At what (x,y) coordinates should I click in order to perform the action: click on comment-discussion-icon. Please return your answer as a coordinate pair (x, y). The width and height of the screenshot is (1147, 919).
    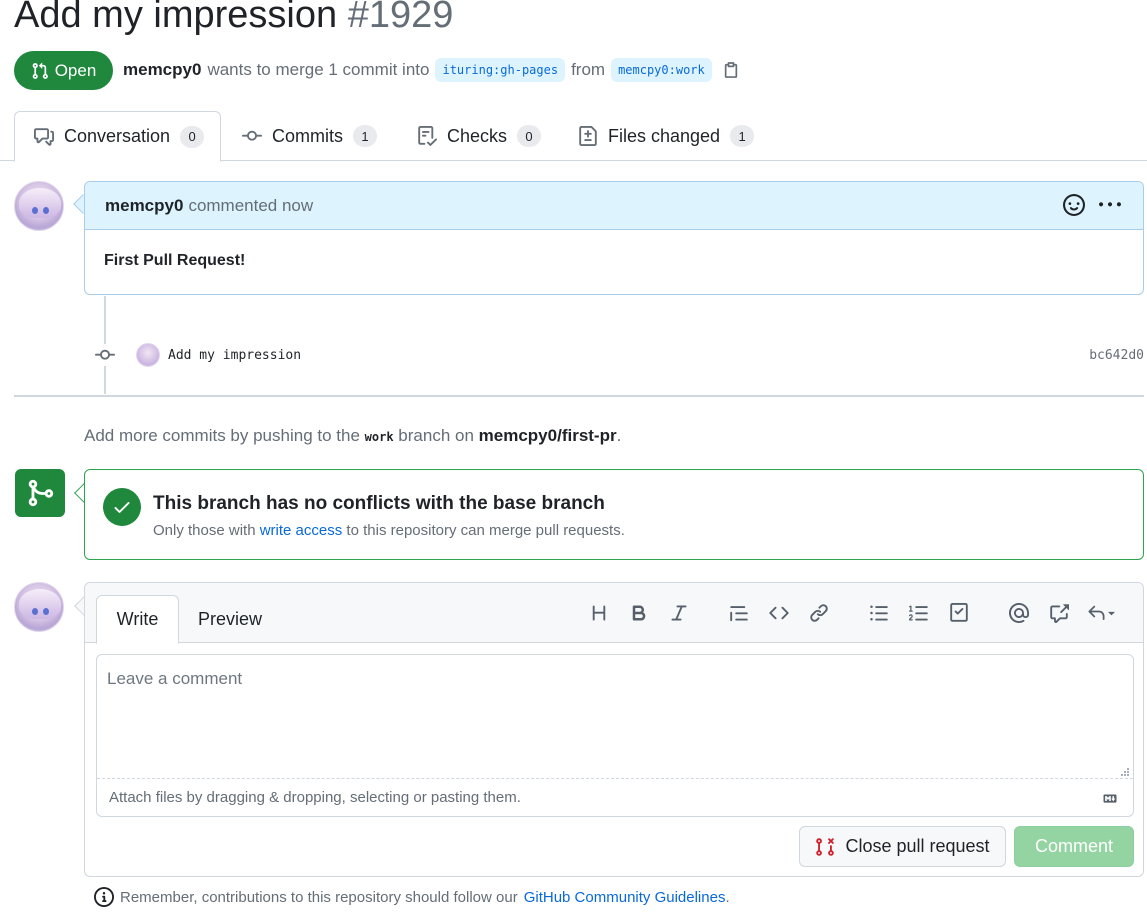
    Looking at the image, I should click on (44, 136).